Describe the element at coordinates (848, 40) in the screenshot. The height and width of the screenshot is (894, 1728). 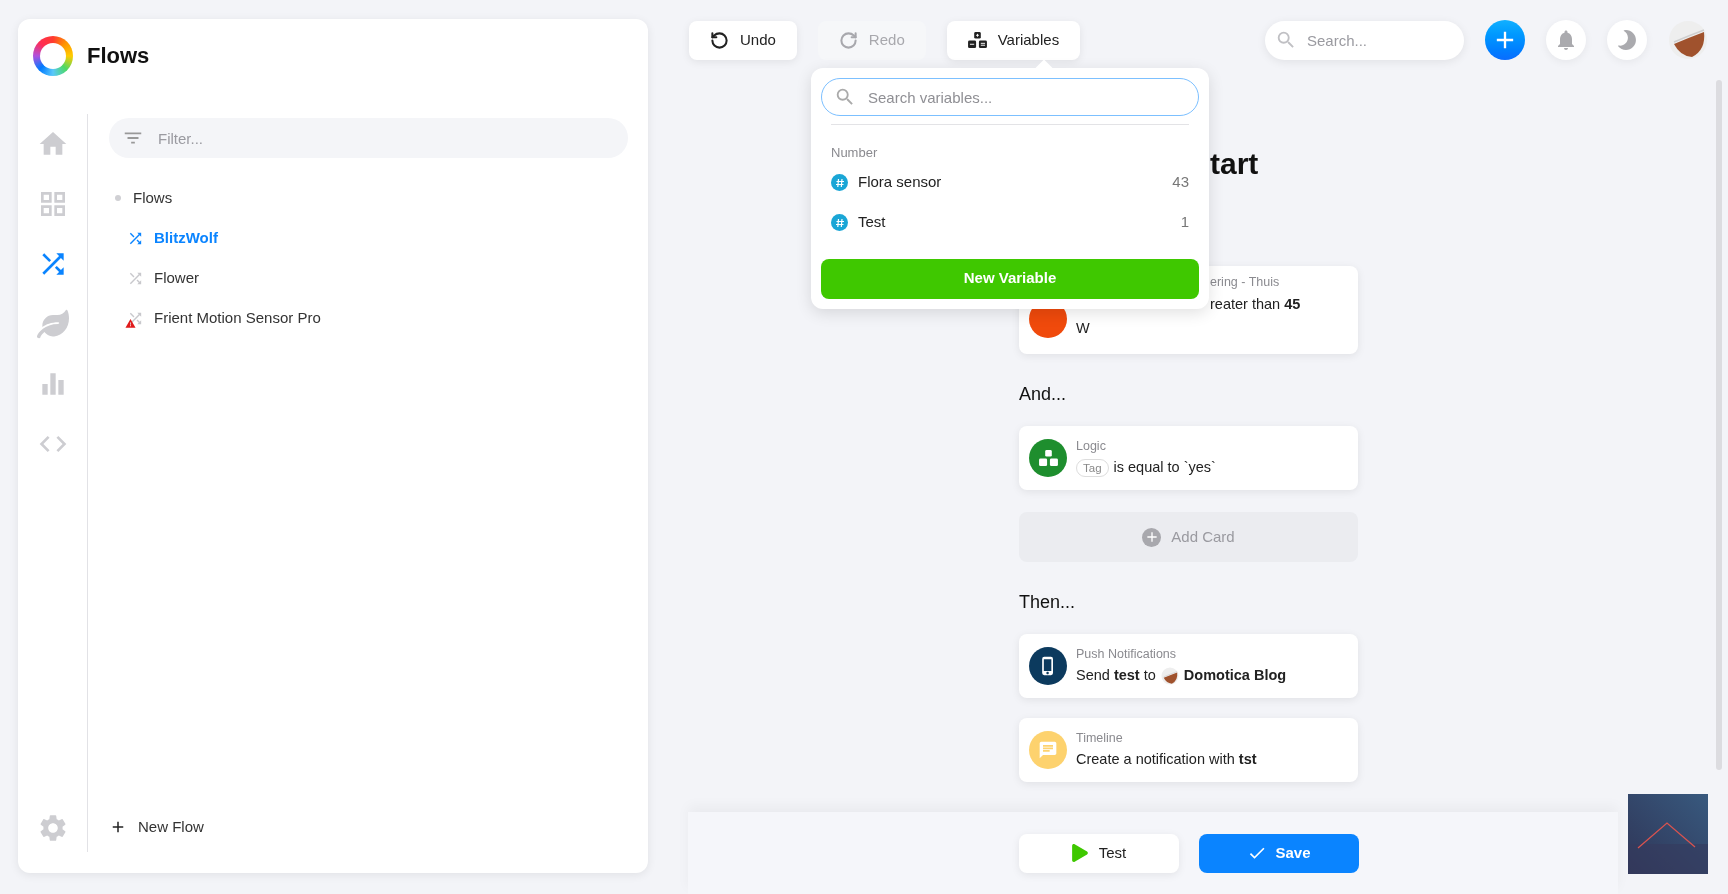
I see `redo-icon` at that location.